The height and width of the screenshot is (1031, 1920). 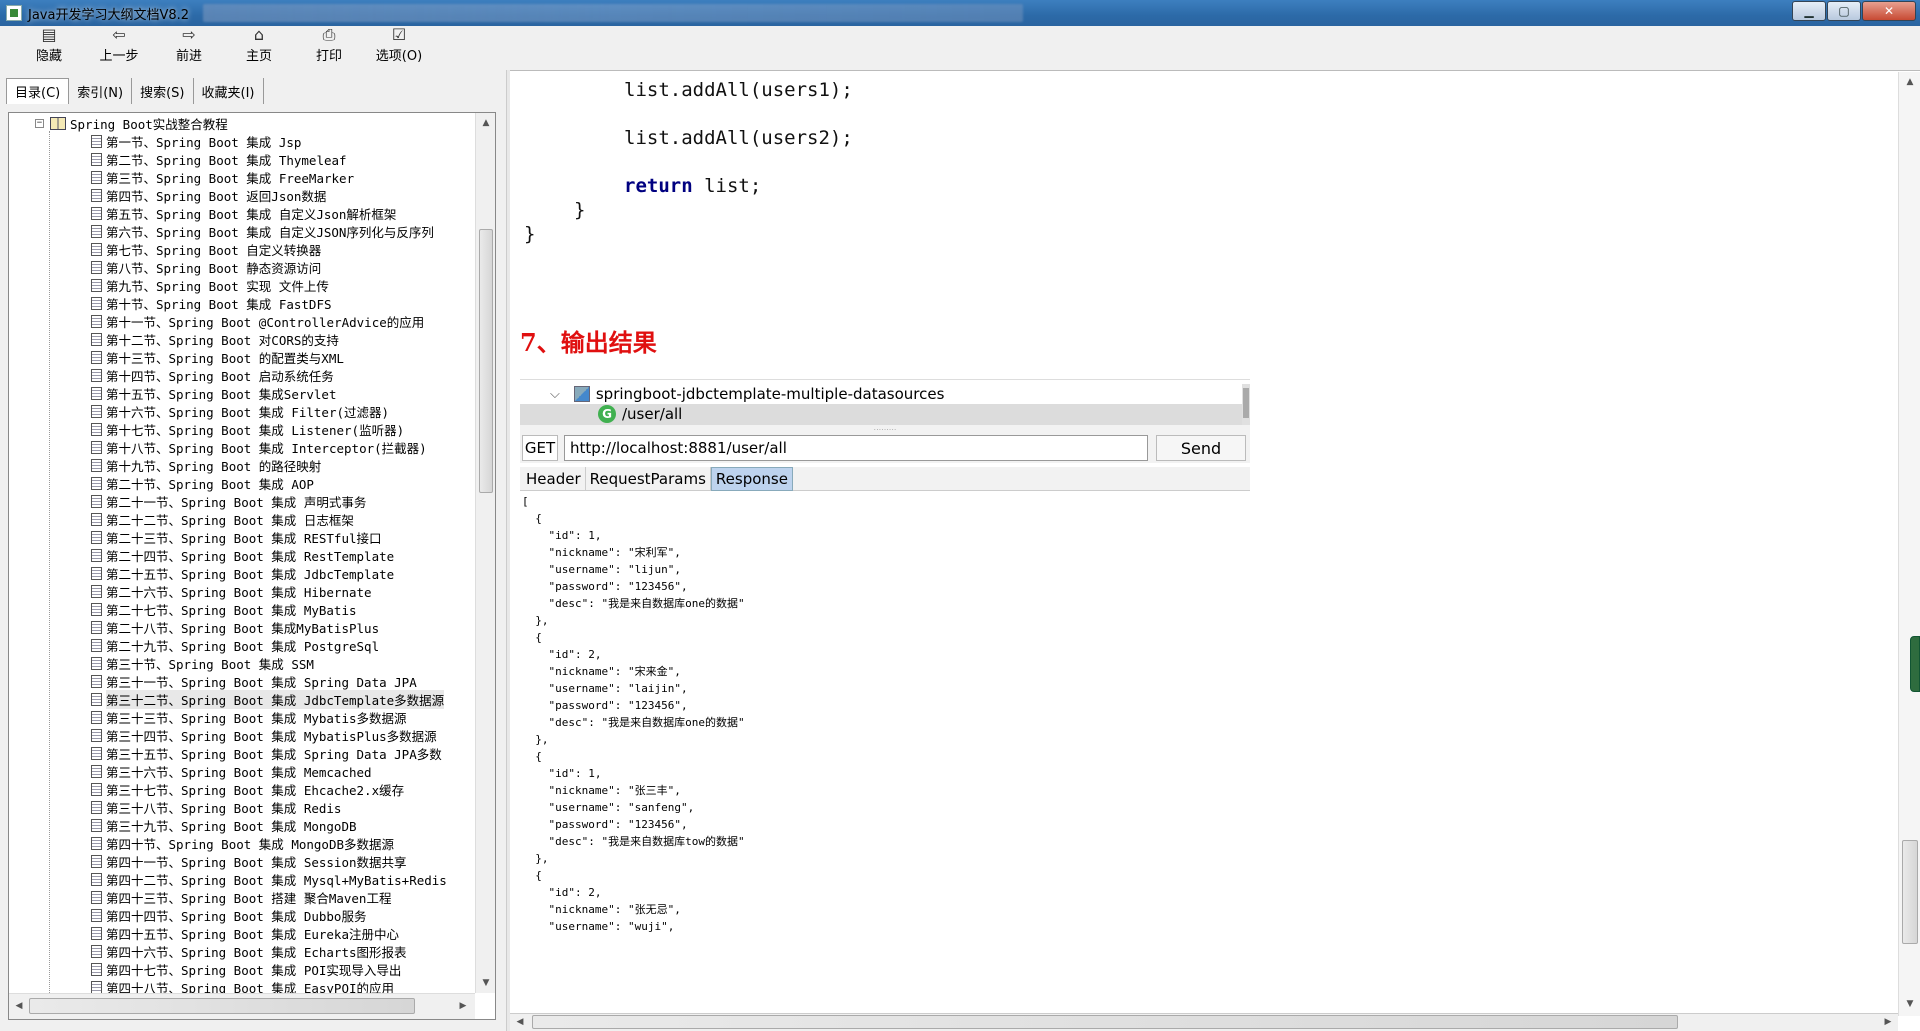 What do you see at coordinates (269, 645) in the screenshot?
I see `tree-item: 第二十九节、Spring Boot 集成 PostgreSql` at bounding box center [269, 645].